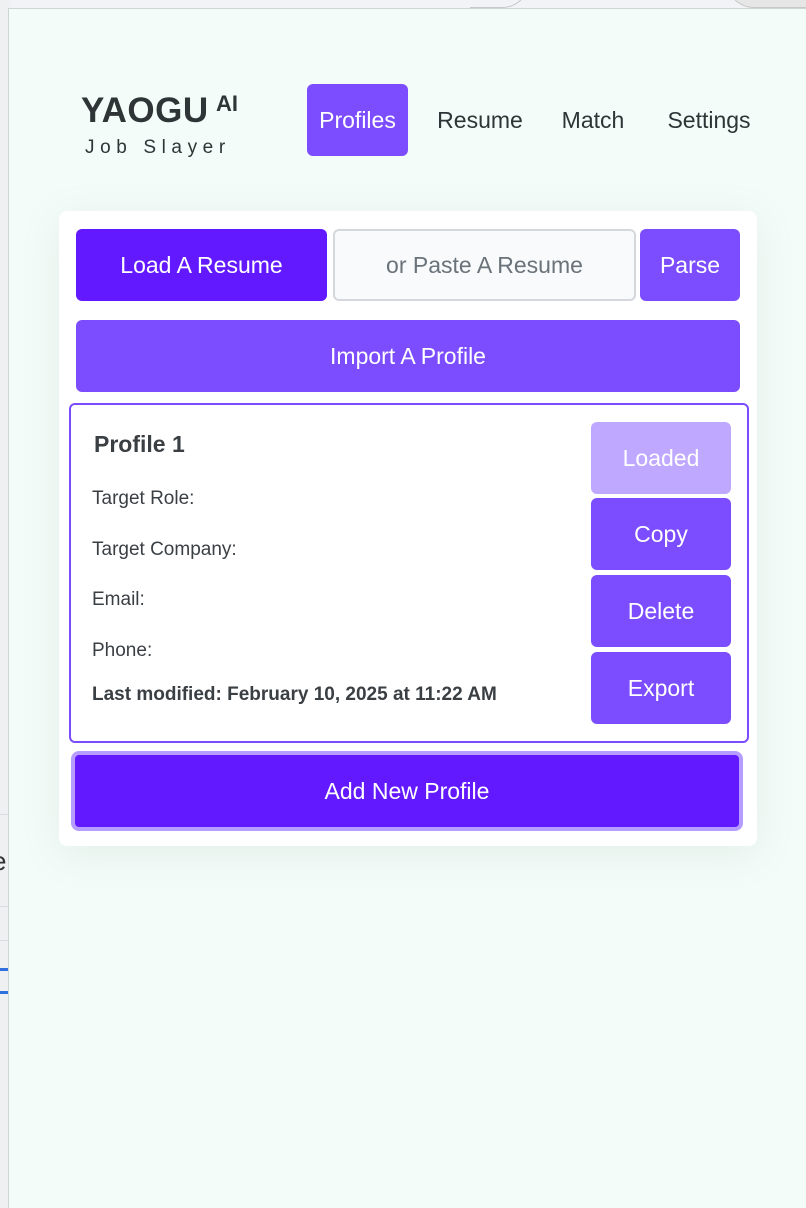  Describe the element at coordinates (484, 265) in the screenshot. I see `paste-resume-input` at that location.